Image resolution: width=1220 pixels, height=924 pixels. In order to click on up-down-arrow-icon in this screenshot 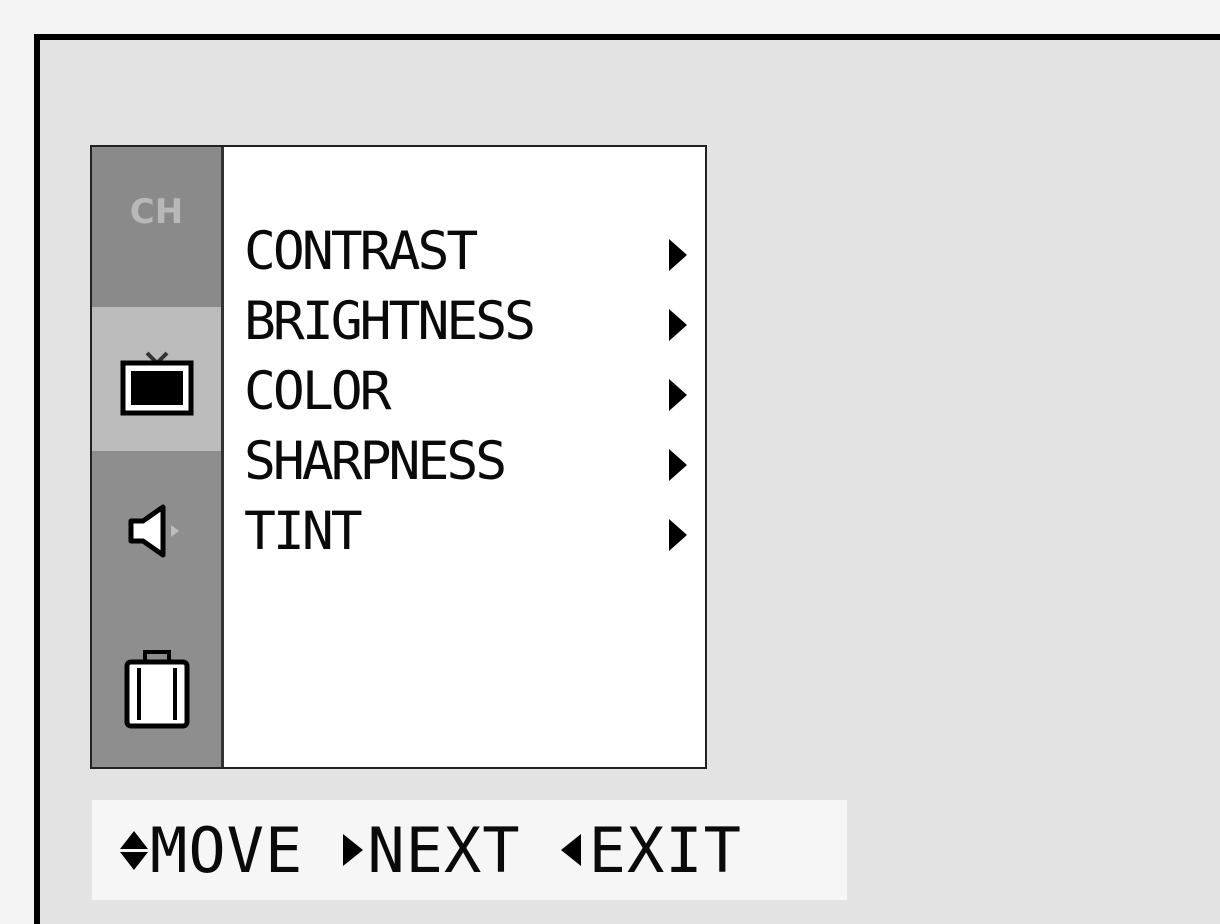, I will do `click(134, 850)`.